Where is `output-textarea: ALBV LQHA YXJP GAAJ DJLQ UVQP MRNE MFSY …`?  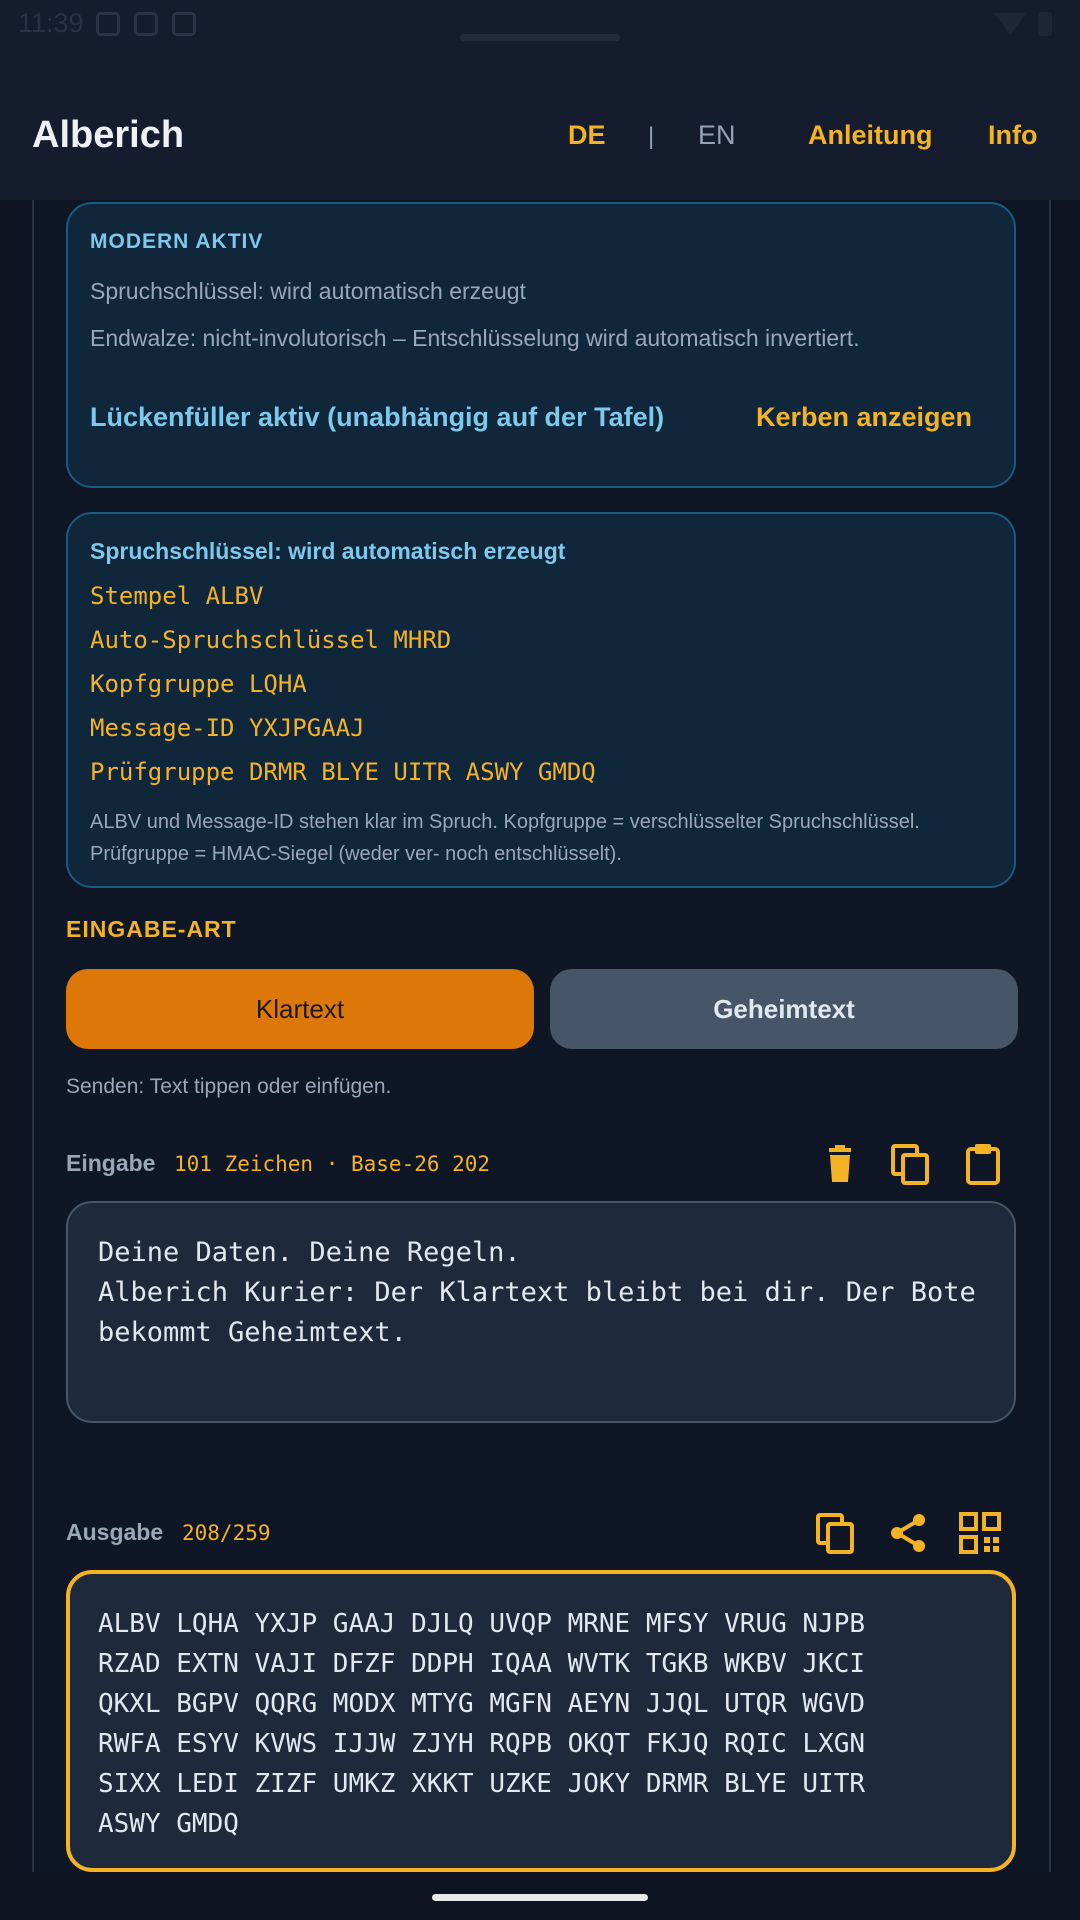
output-textarea: ALBV LQHA YXJP GAAJ DJLQ UVQP MRNE MFSY … is located at coordinates (541, 1721).